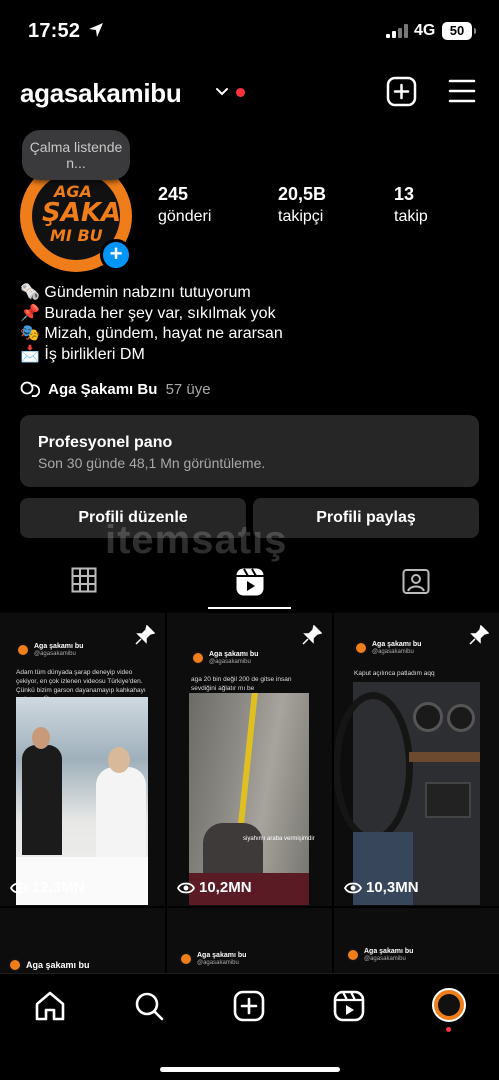 This screenshot has width=499, height=1080. Describe the element at coordinates (301, 216) in the screenshot. I see `stat-followers-label: takipçi` at that location.